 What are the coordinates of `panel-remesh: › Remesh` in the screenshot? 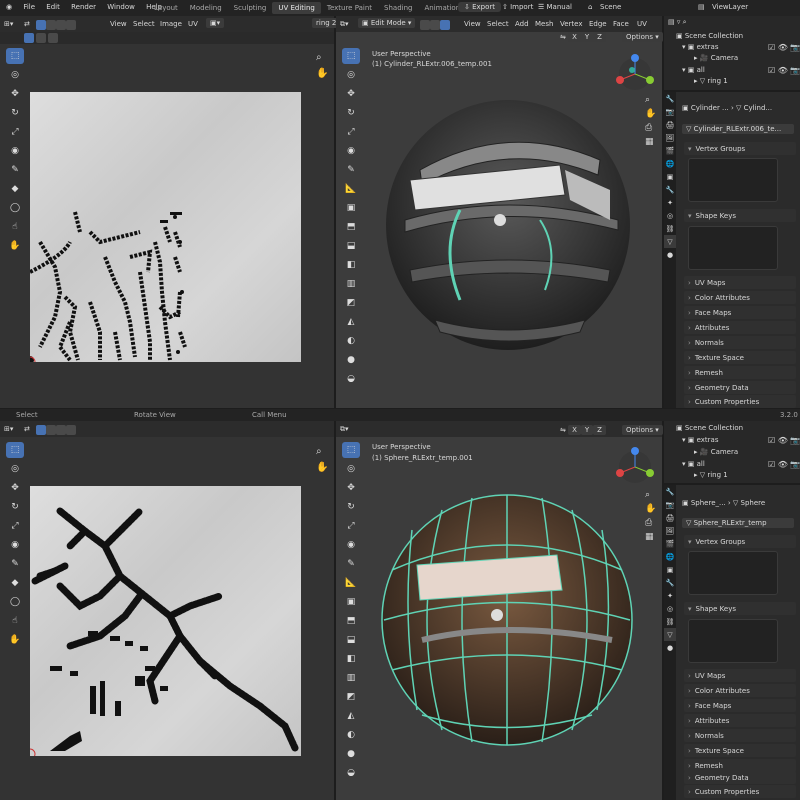 It's located at (740, 372).